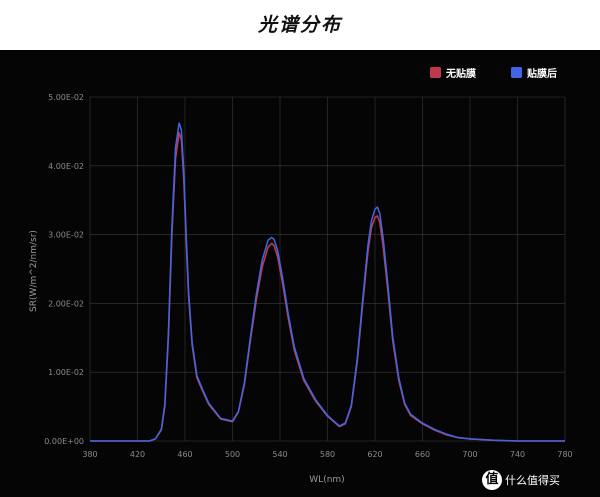 The height and width of the screenshot is (497, 600). What do you see at coordinates (66, 372) in the screenshot?
I see `y-tick-label: 1.00E-02` at bounding box center [66, 372].